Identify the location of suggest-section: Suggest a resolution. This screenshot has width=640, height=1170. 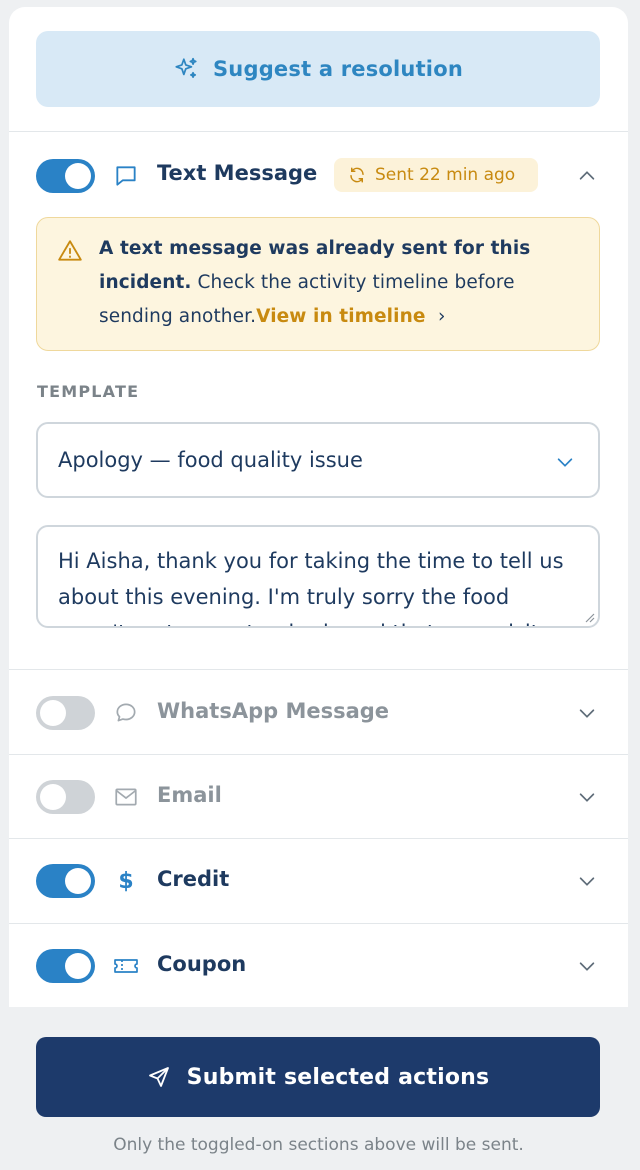
(318, 69).